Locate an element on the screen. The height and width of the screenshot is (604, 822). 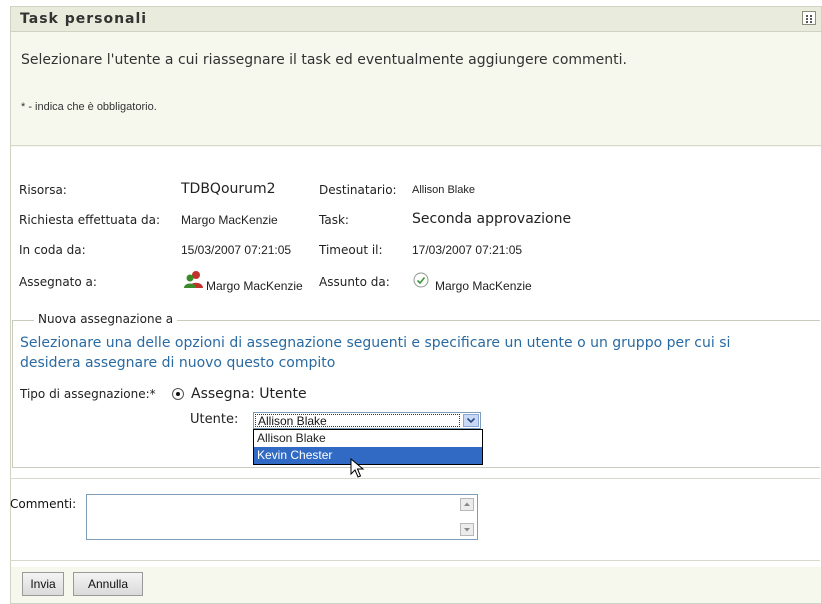
chevron-down-icon is located at coordinates (471, 420).